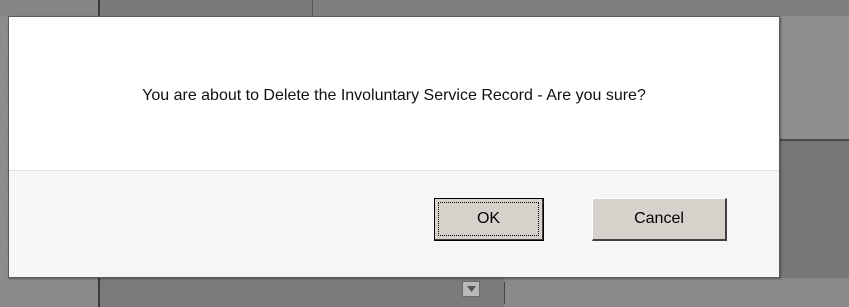 This screenshot has height=307, width=849. I want to click on background-dropdown-button, so click(471, 289).